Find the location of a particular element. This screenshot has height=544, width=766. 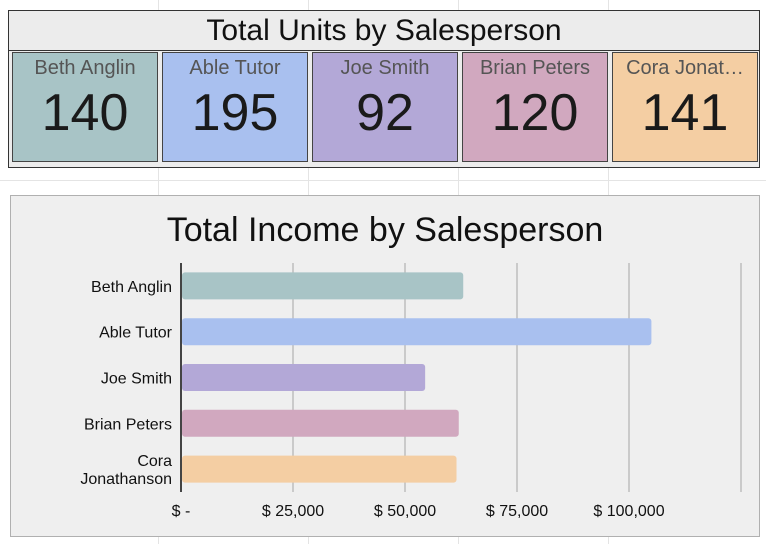

x-tick-label: $ 75,000 is located at coordinates (517, 511).